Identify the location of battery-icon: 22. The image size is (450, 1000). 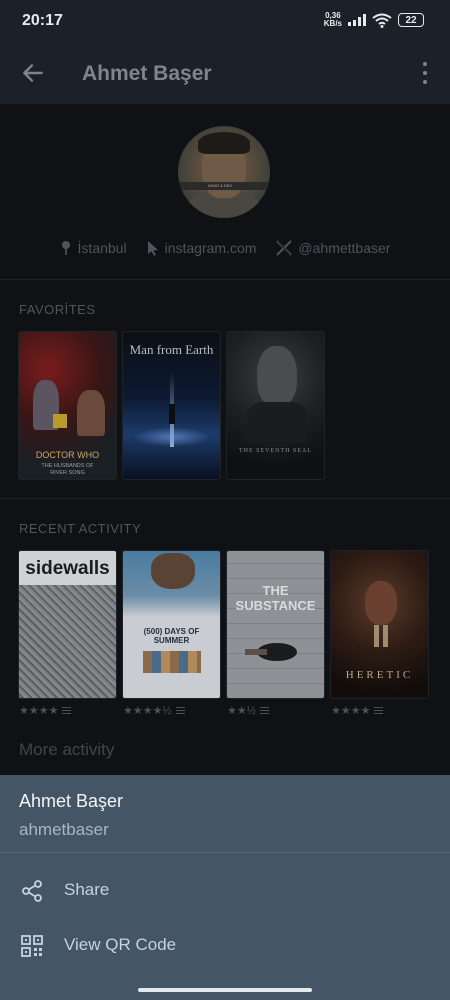
(411, 20).